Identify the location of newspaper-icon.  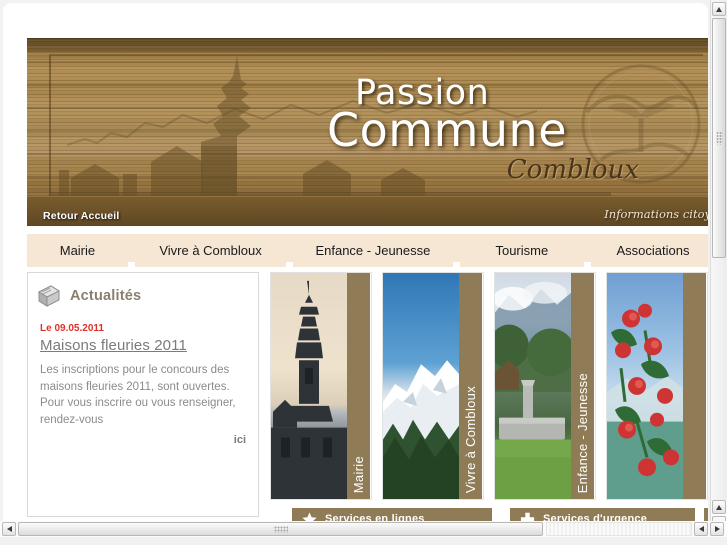
(49, 296).